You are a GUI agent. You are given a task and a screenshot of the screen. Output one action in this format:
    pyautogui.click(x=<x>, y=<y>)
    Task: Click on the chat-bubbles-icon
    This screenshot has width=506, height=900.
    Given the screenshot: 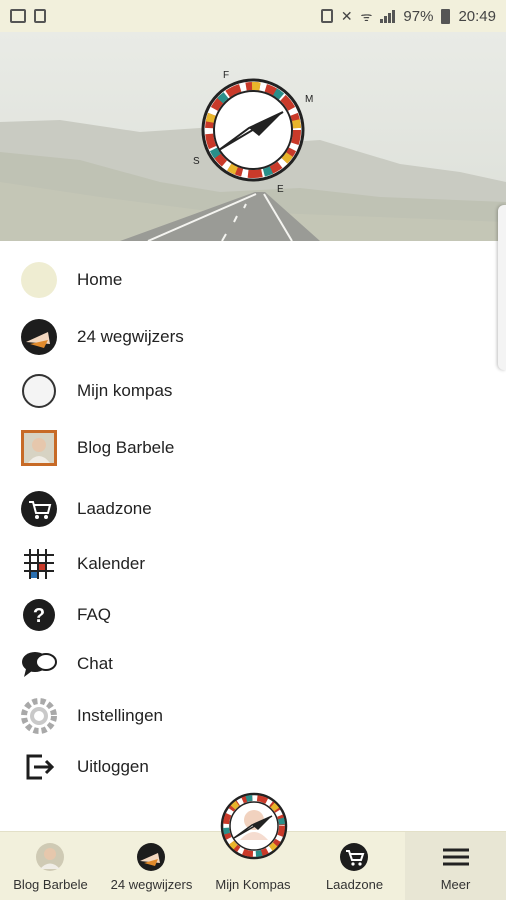 What is the action you would take?
    pyautogui.click(x=39, y=664)
    